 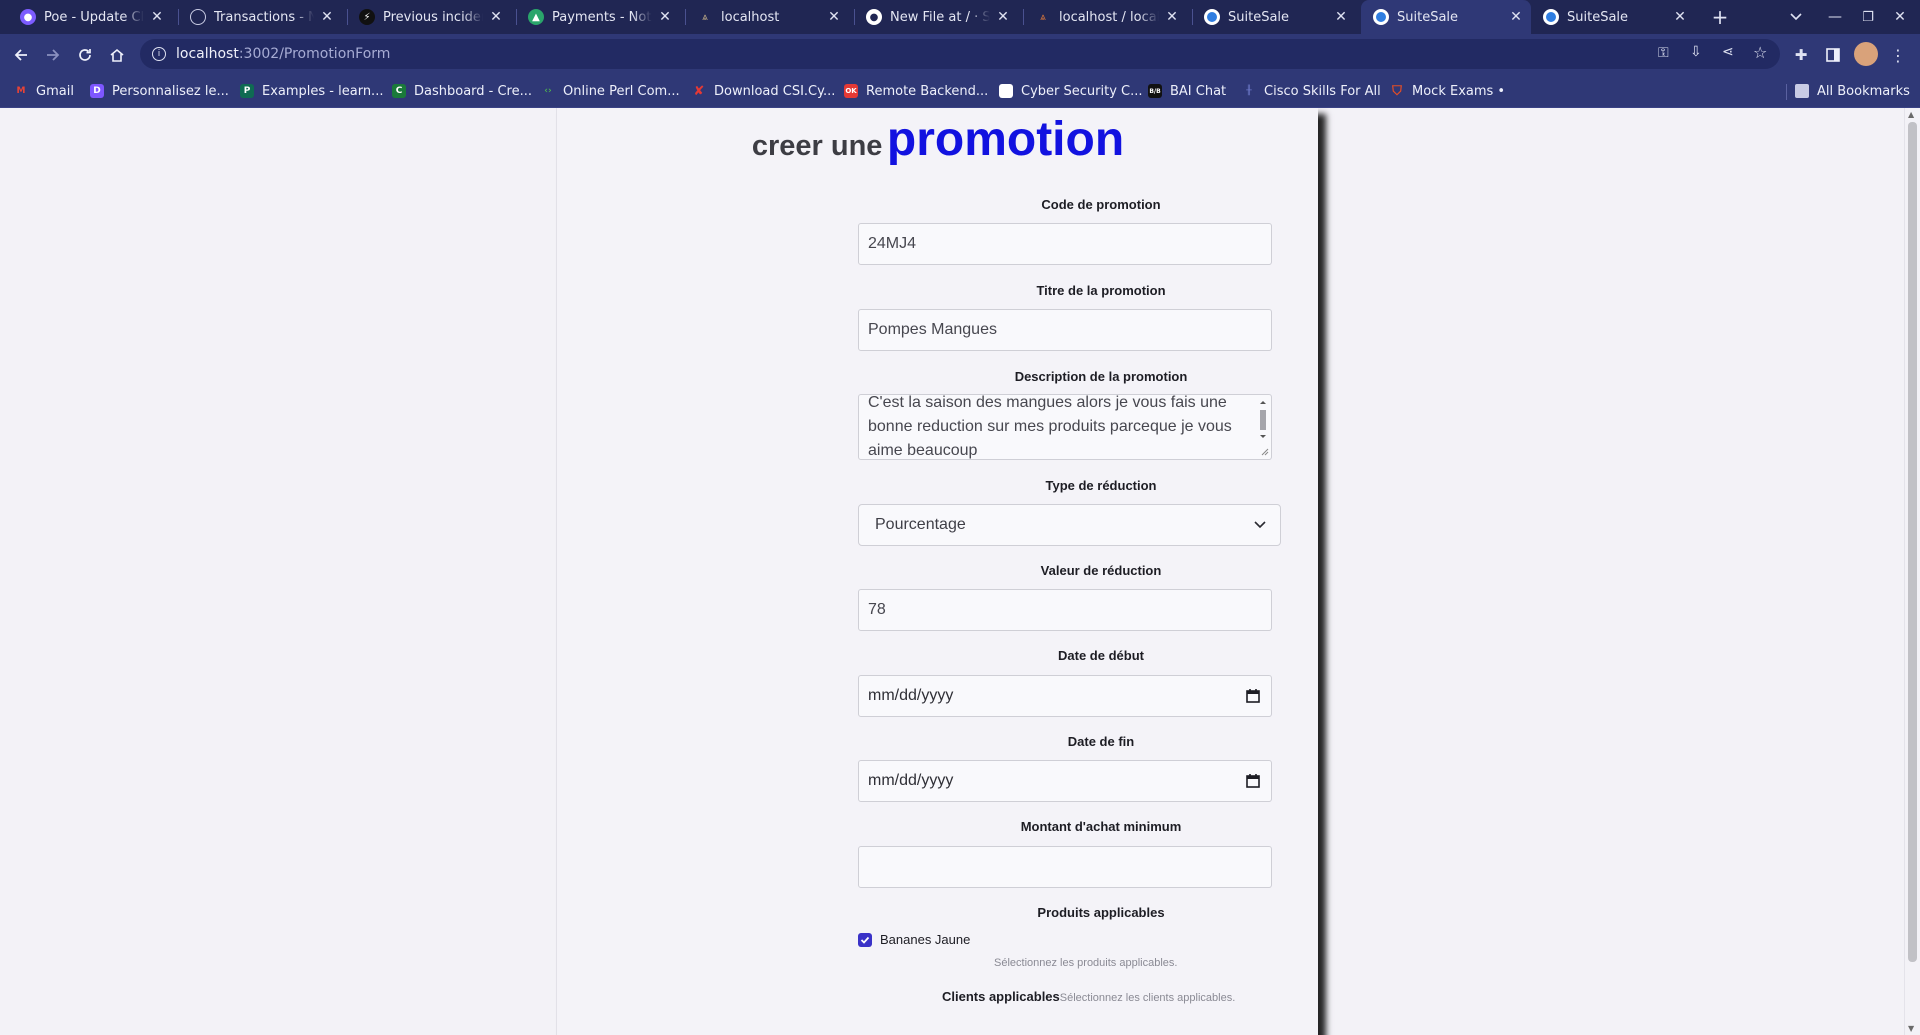 I want to click on browser-tab: ● New File at / · Se ✕, so click(x=936, y=17).